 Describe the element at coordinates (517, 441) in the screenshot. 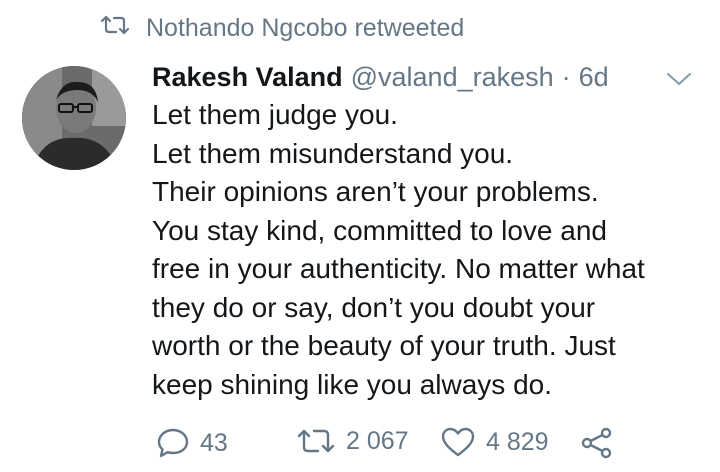

I see `like-count: 4 829` at that location.